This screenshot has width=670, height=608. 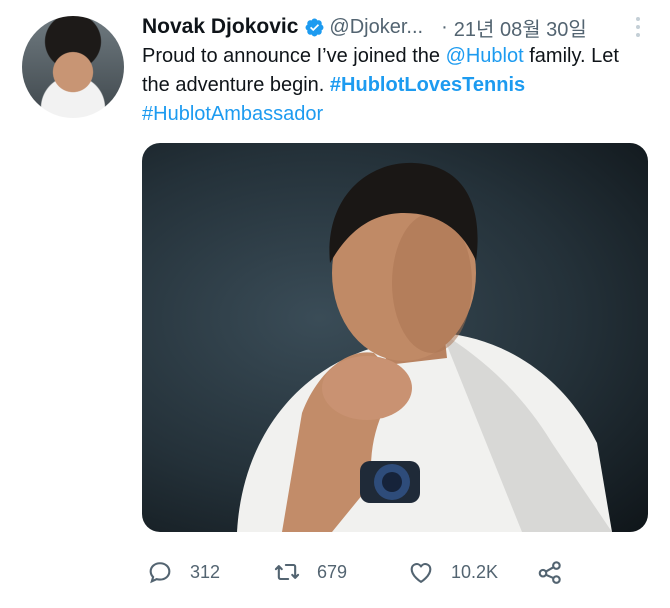 I want to click on like-count: 10.2K, so click(x=475, y=571).